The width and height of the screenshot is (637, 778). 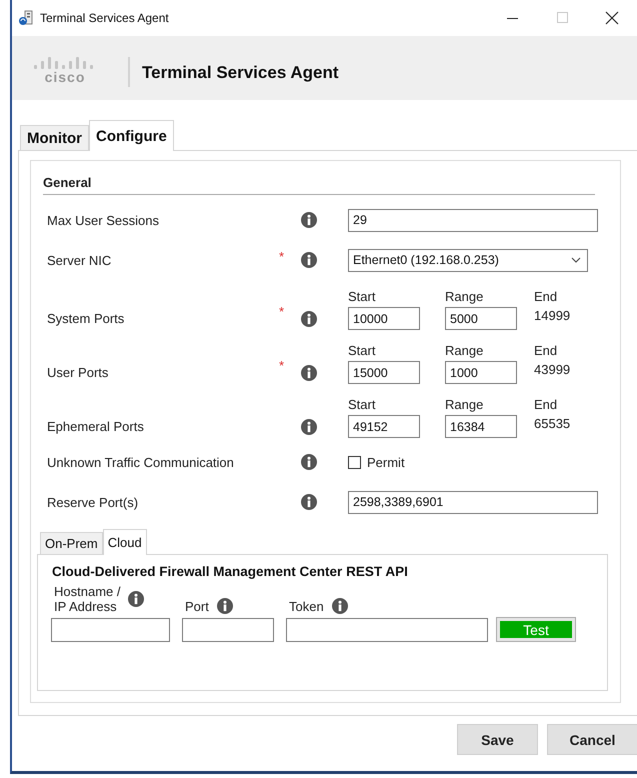 I want to click on checkbox, so click(x=354, y=462).